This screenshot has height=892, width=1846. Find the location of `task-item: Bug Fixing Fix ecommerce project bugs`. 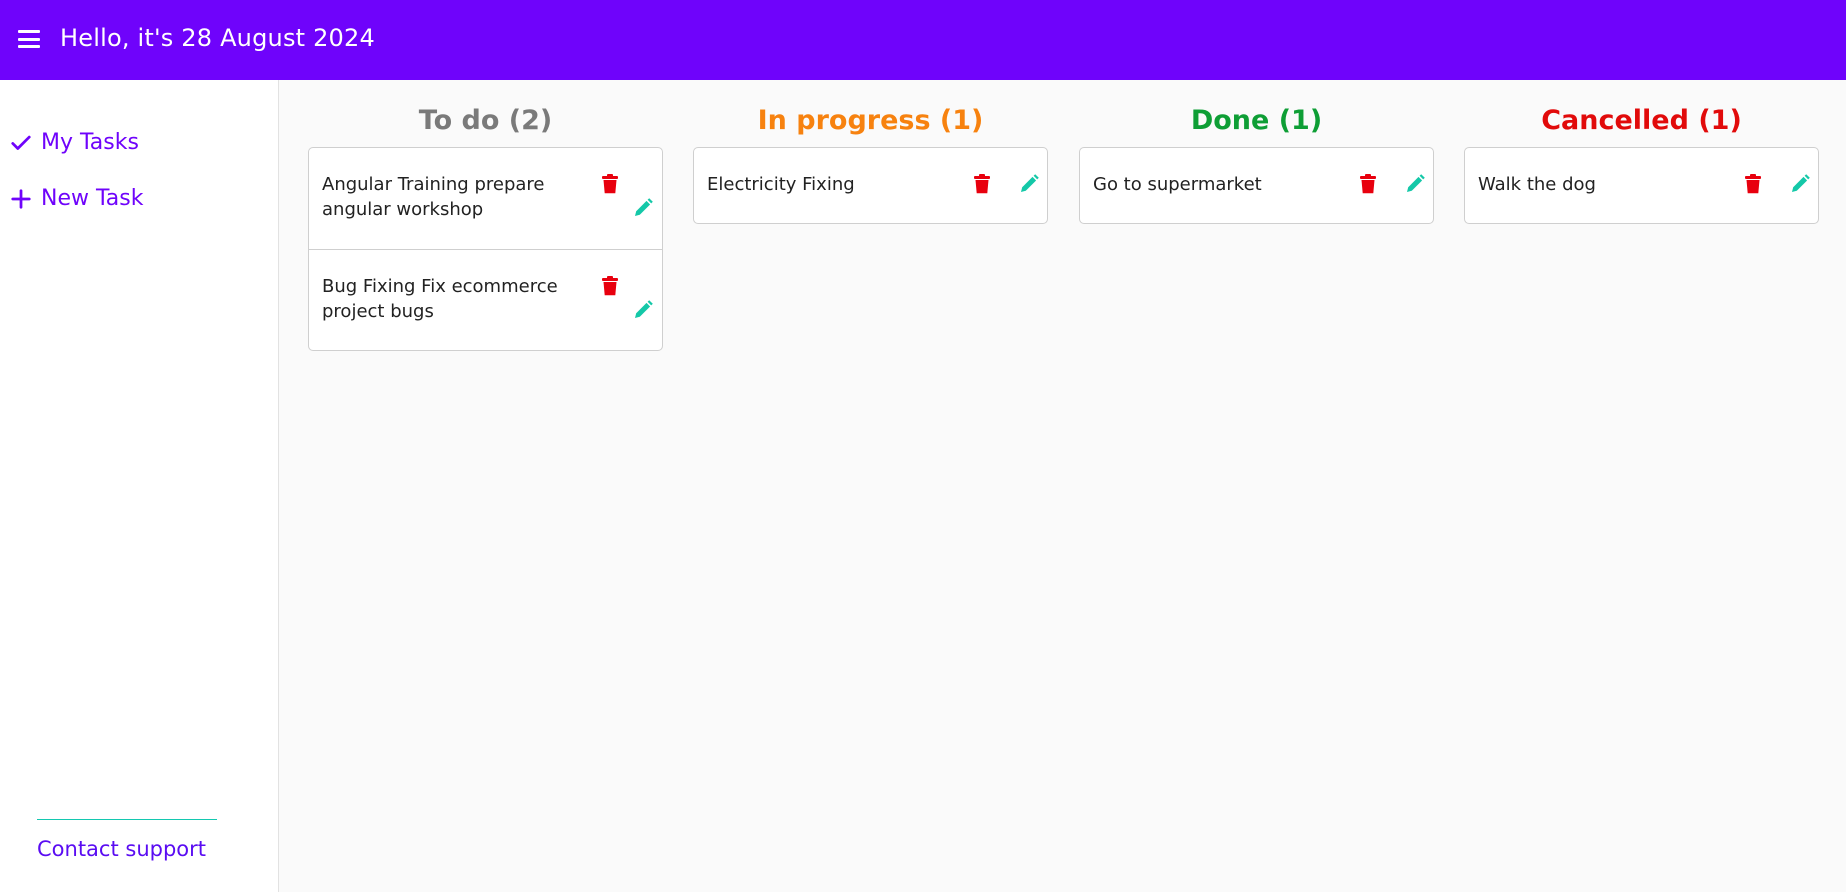

task-item: Bug Fixing Fix ecommerce project bugs is located at coordinates (485, 299).